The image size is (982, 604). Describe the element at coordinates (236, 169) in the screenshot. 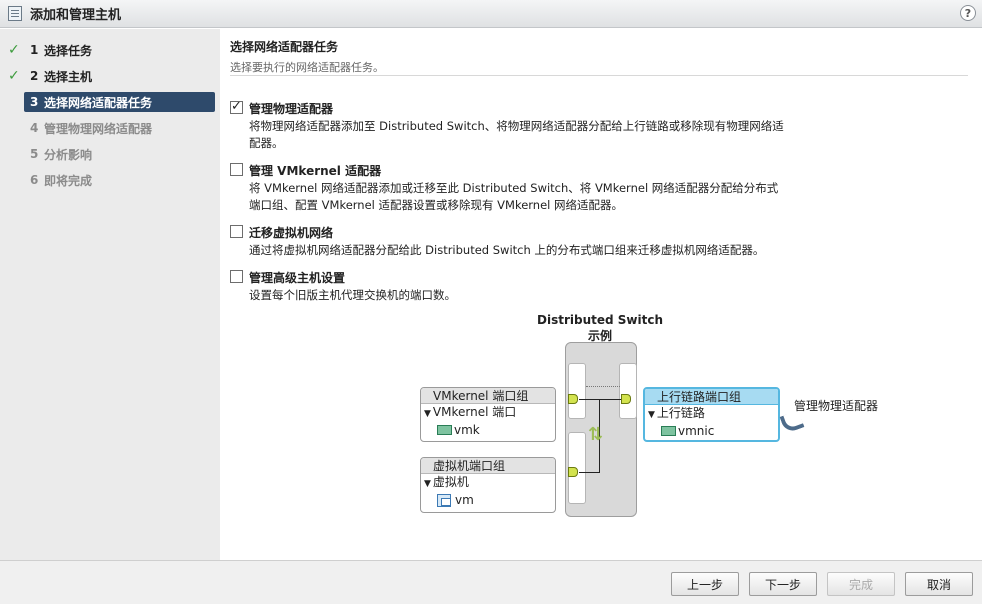

I see `manage-vmkernel-adapters-checkbox` at that location.